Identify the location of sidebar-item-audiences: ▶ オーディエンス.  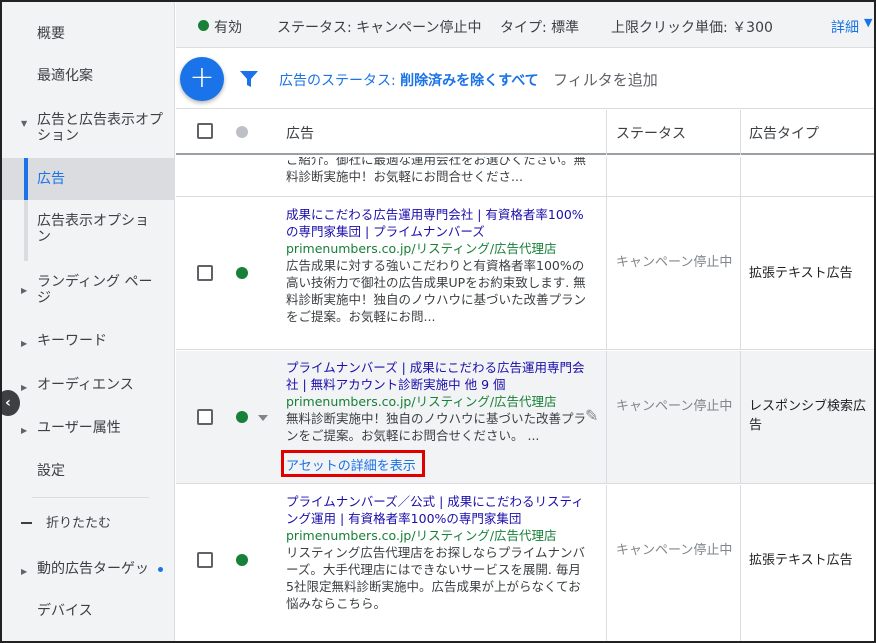
(88, 387).